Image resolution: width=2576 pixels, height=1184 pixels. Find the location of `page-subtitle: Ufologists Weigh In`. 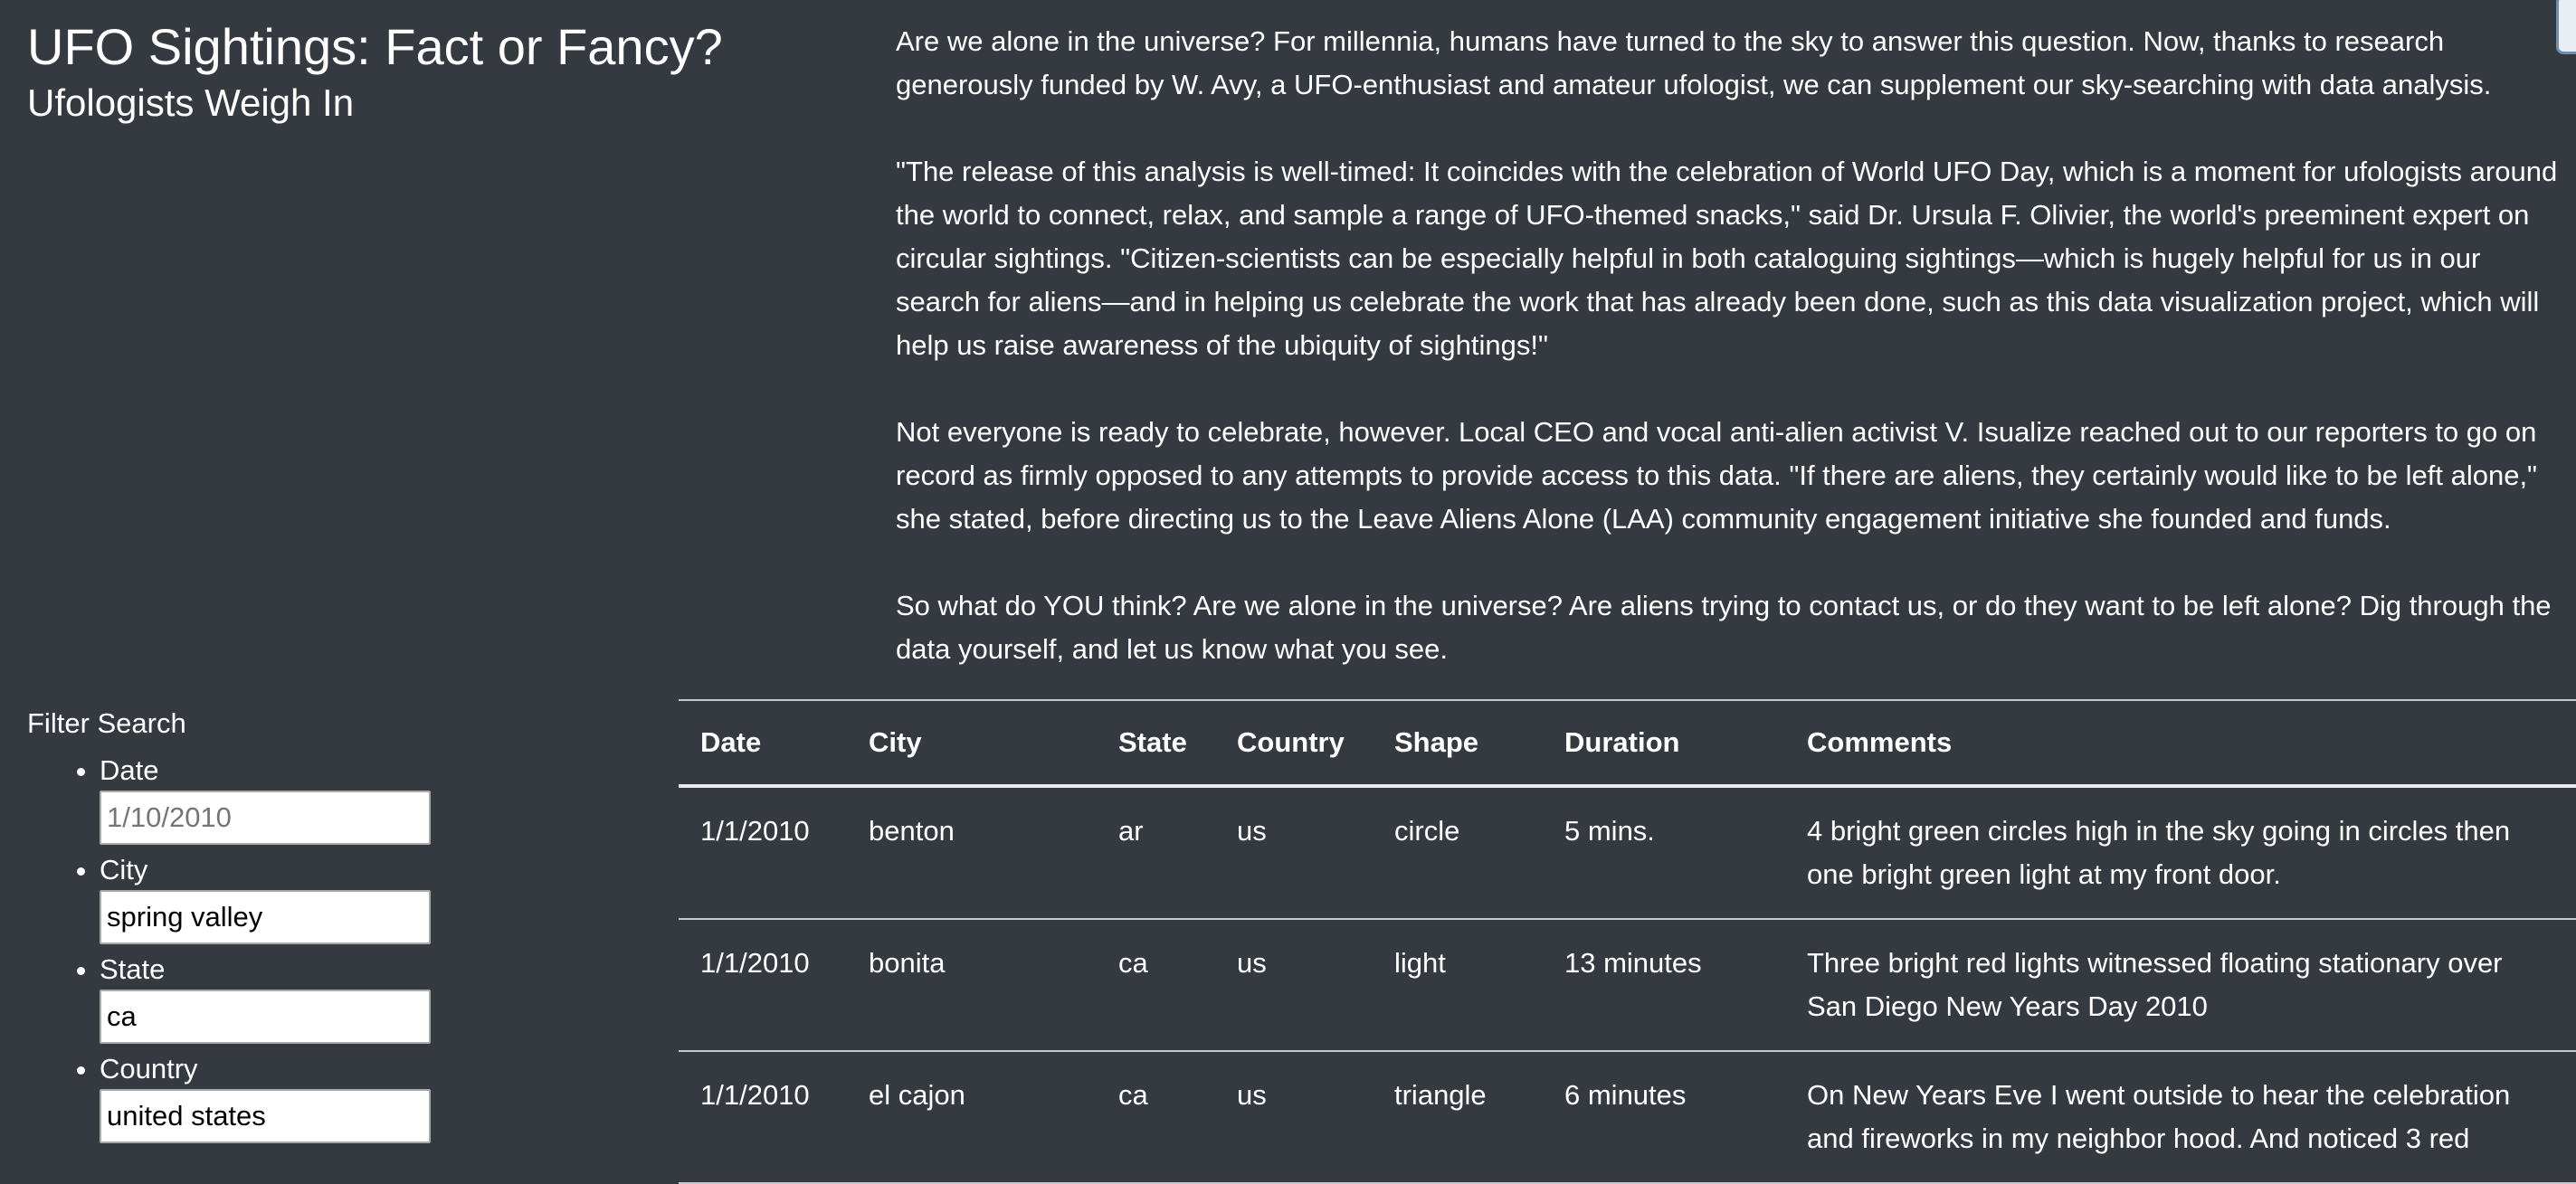

page-subtitle: Ufologists Weigh In is located at coordinates (191, 103).